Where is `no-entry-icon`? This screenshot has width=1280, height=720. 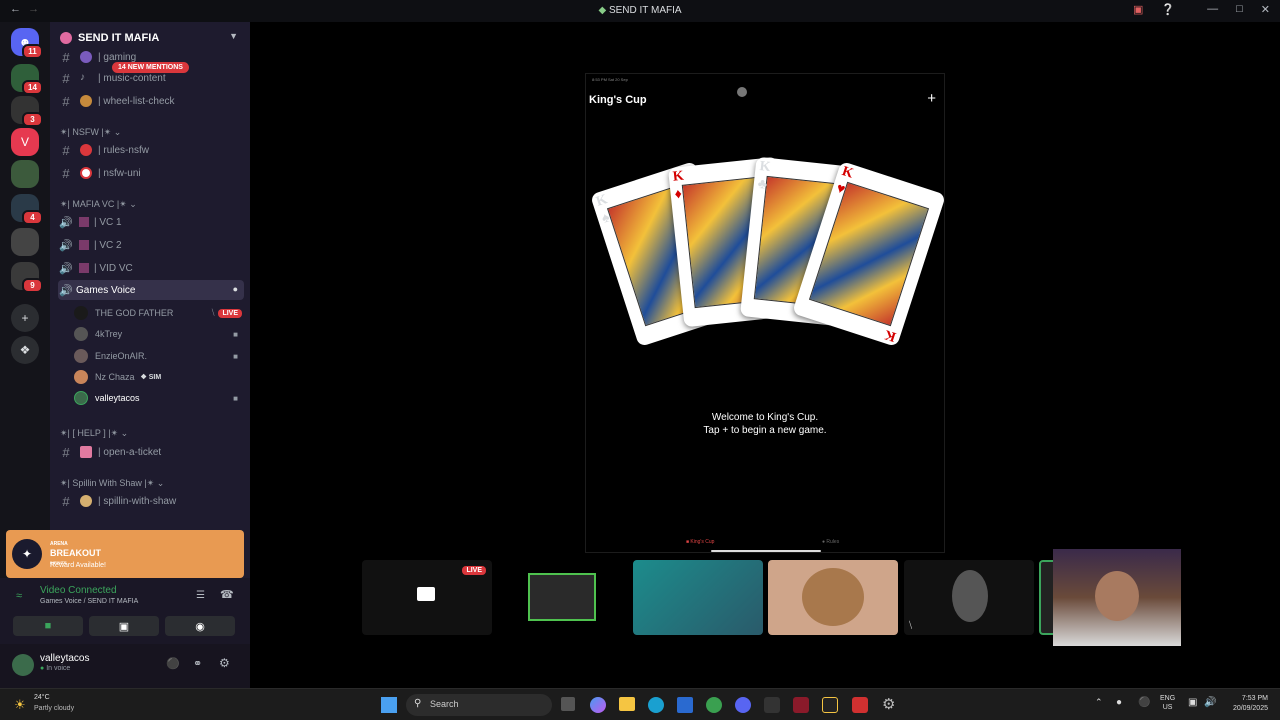
no-entry-icon is located at coordinates (86, 150).